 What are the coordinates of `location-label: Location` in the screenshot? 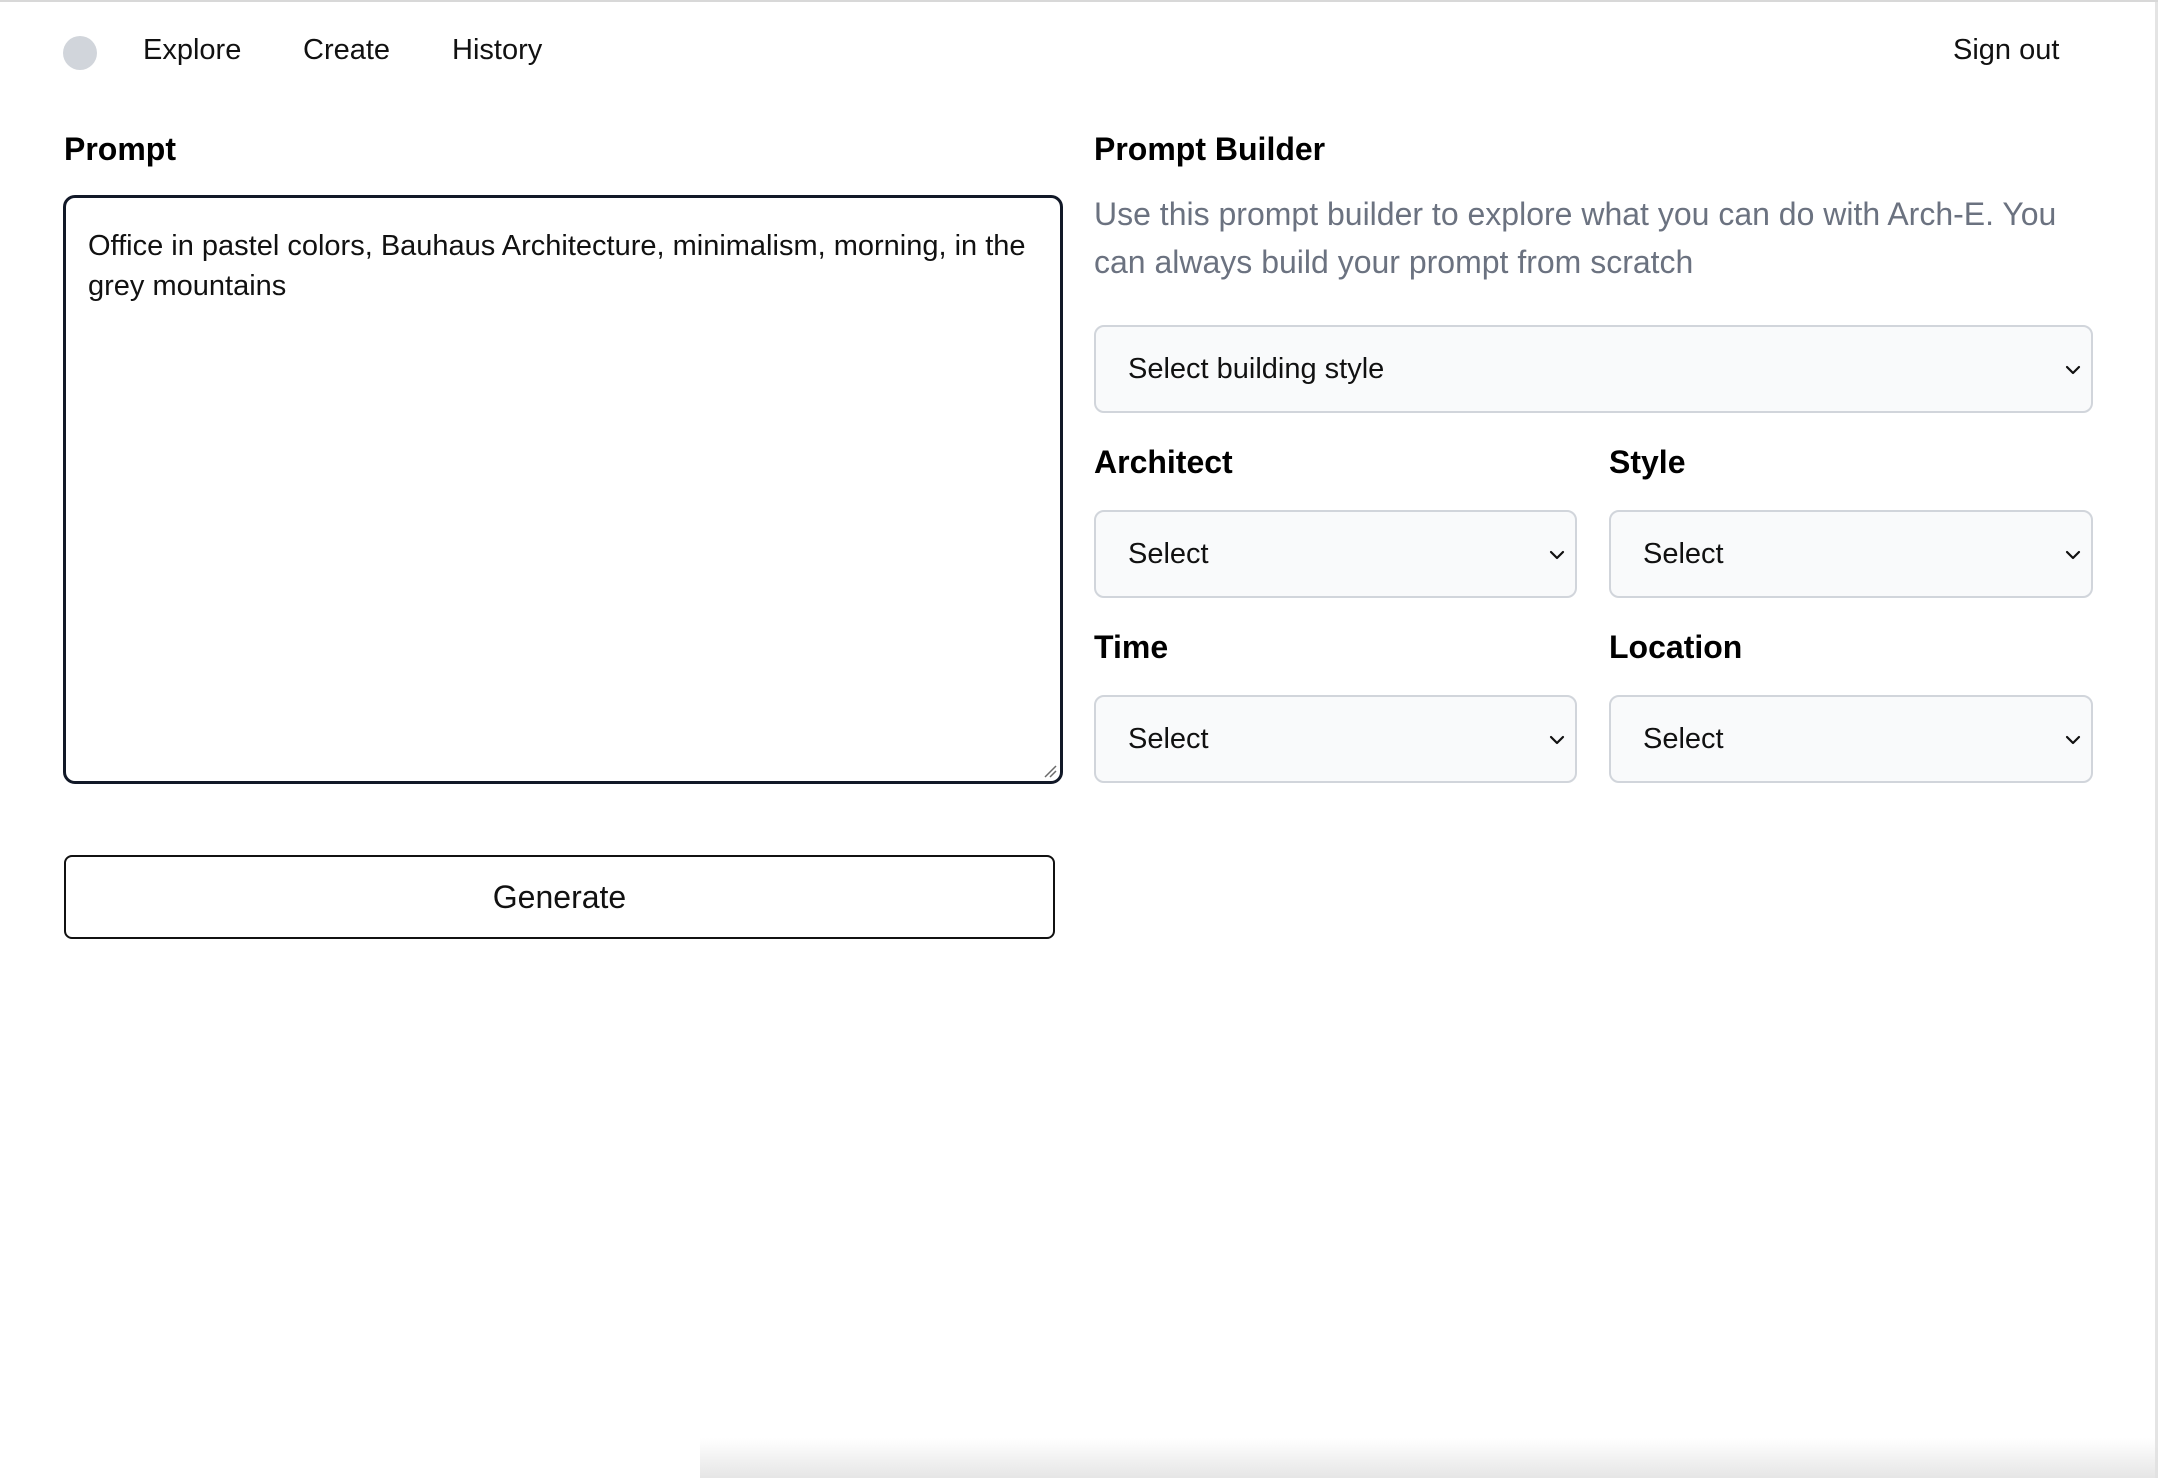 It's located at (1676, 647).